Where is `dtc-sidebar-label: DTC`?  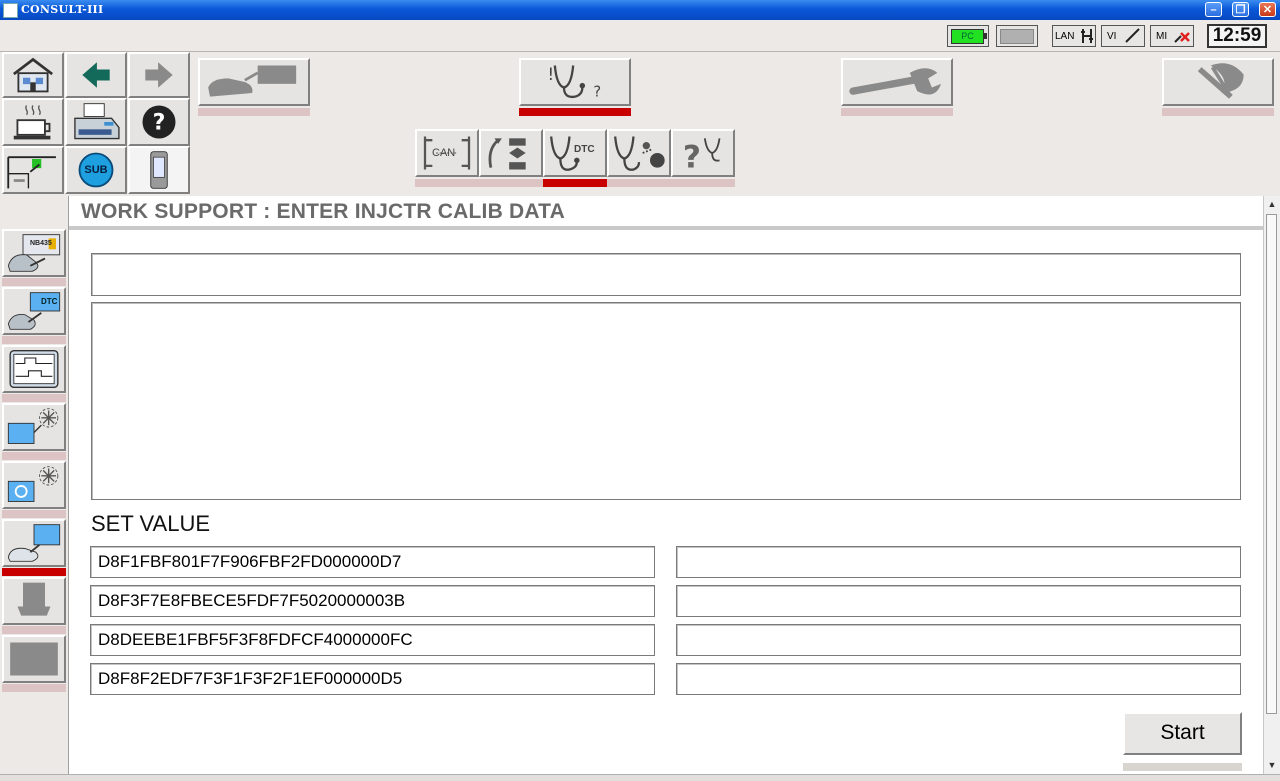 dtc-sidebar-label: DTC is located at coordinates (49, 301).